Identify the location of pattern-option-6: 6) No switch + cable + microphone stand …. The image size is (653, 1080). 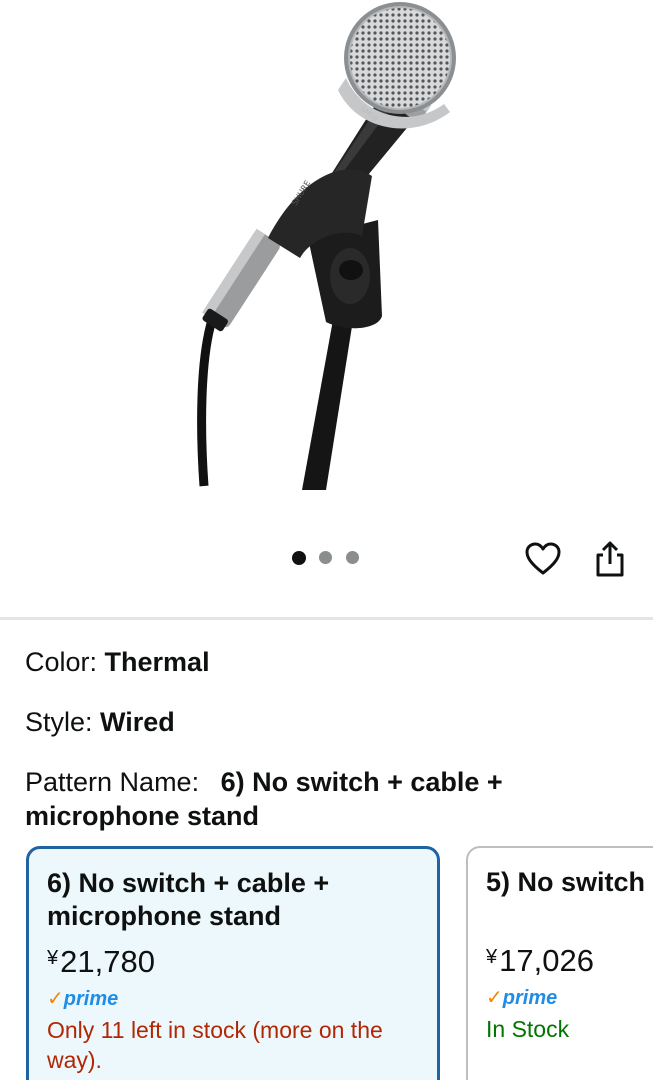
(233, 963).